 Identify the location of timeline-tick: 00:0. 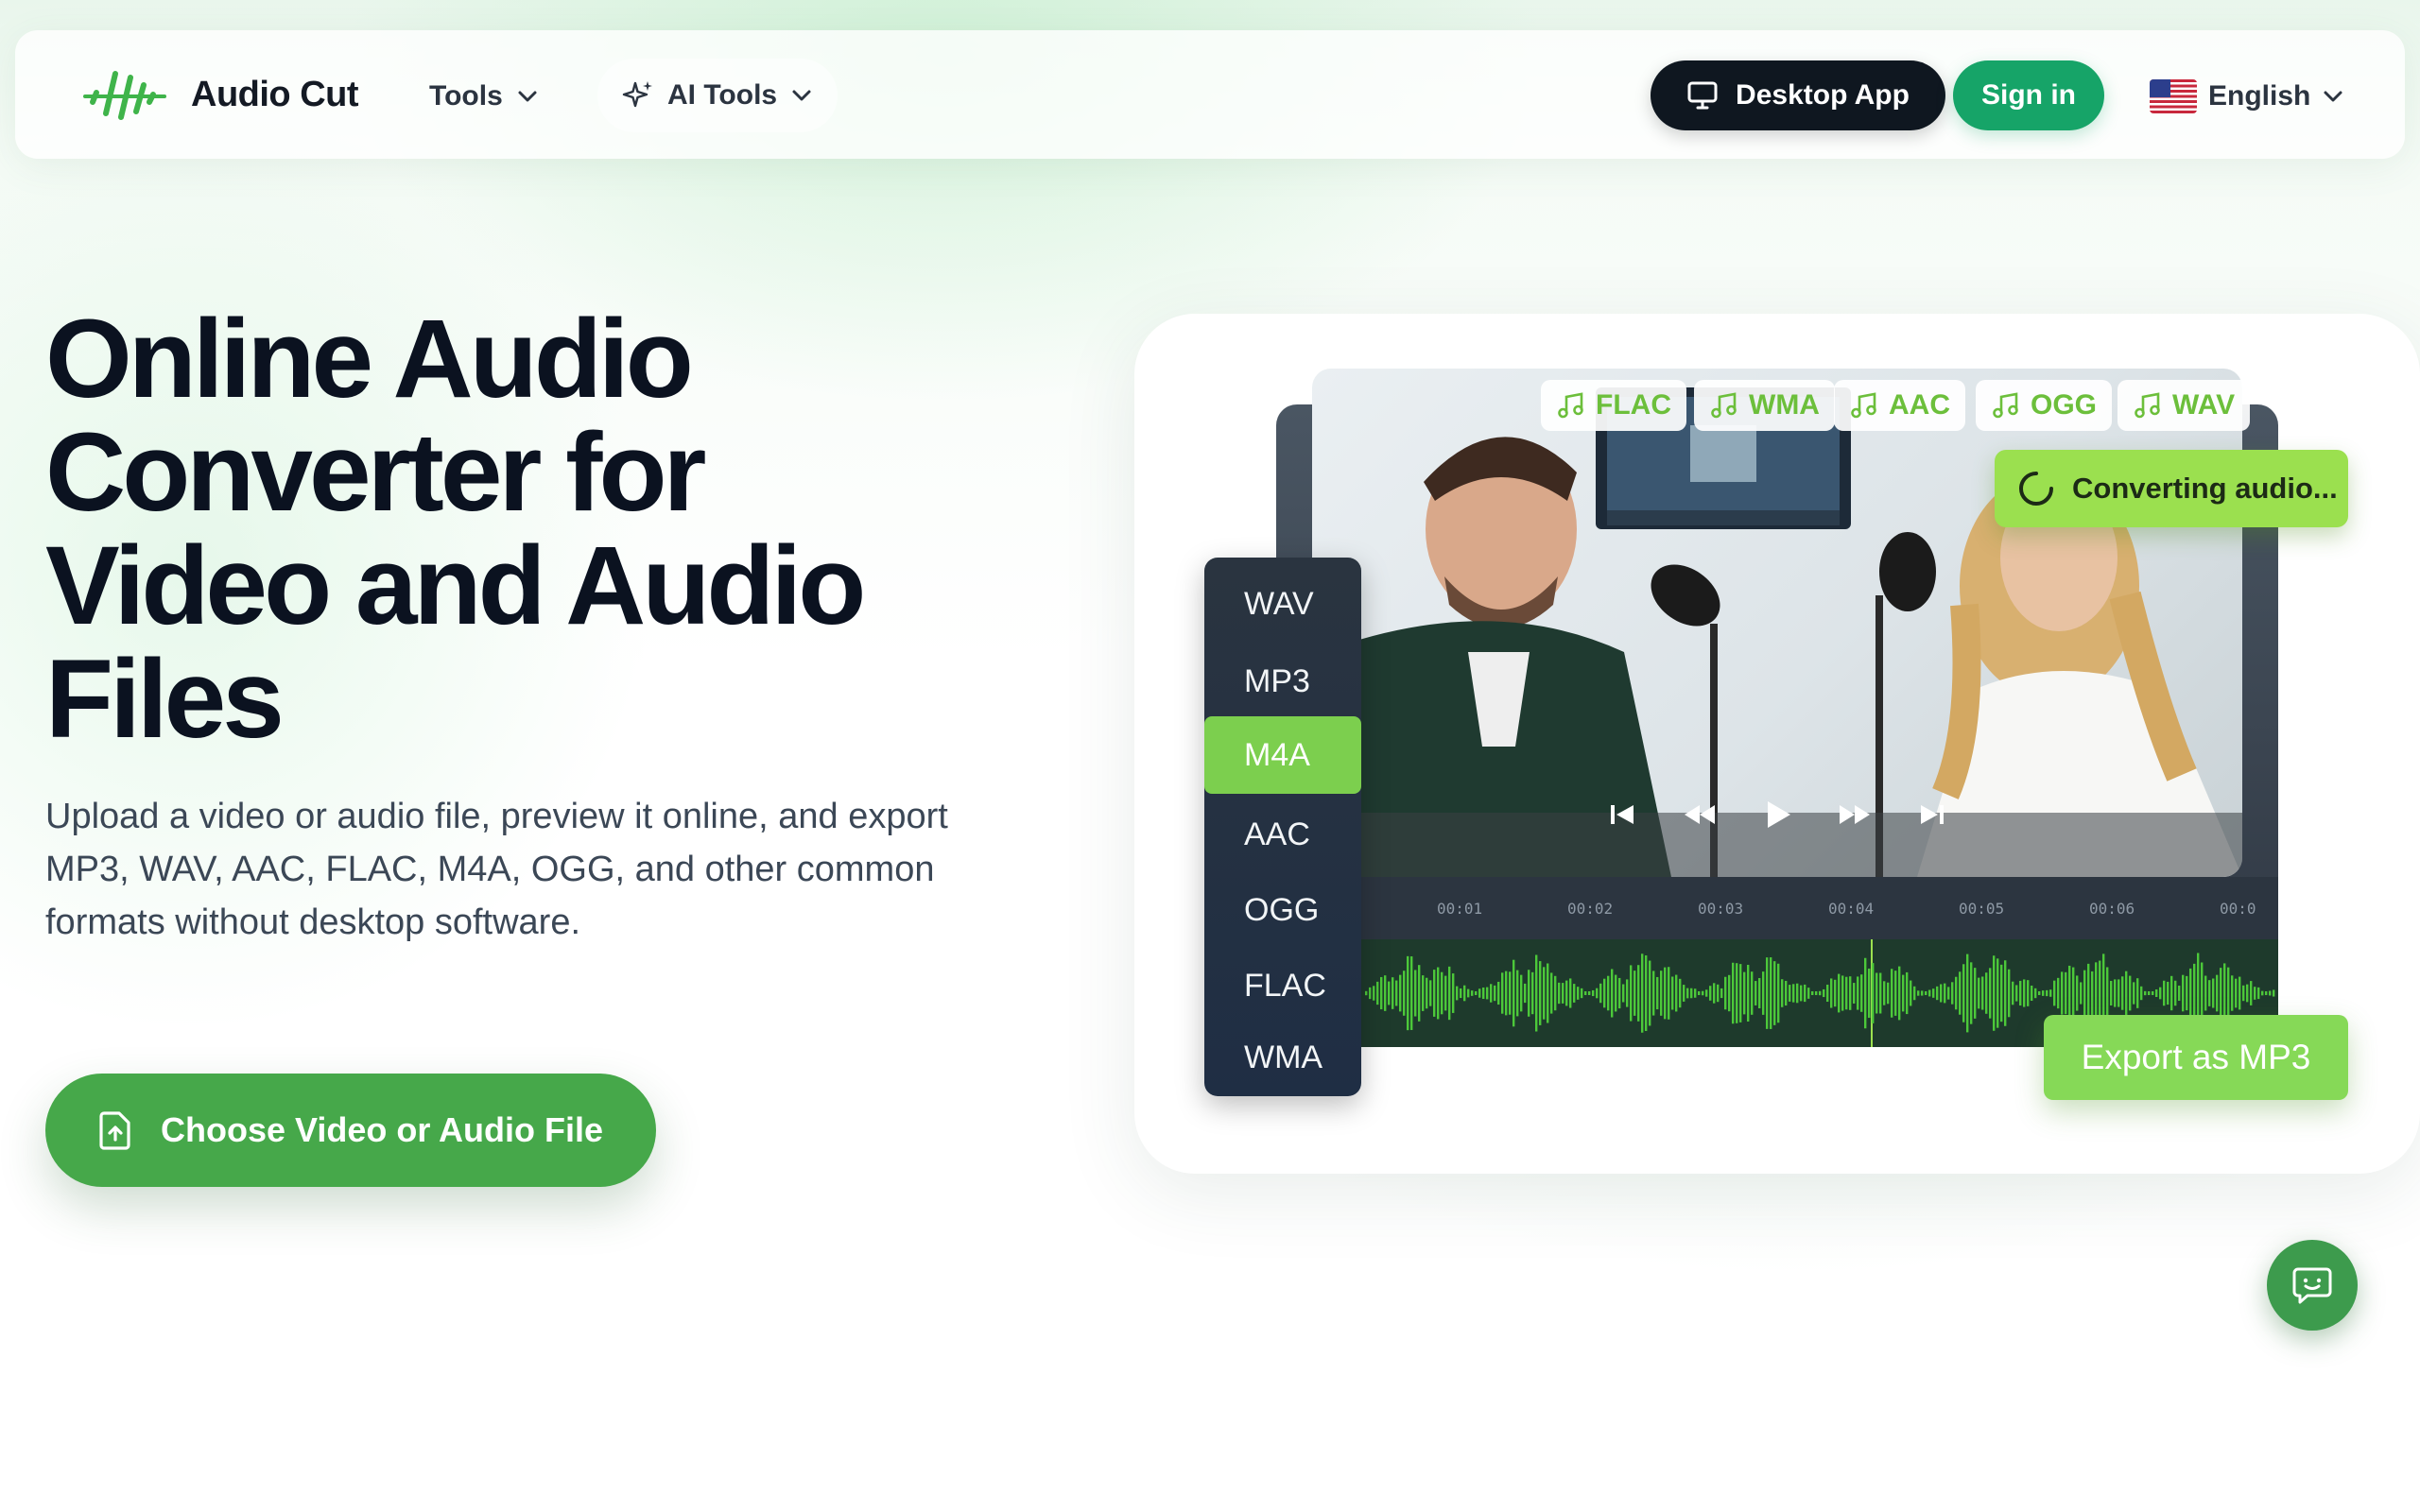
(2238, 909).